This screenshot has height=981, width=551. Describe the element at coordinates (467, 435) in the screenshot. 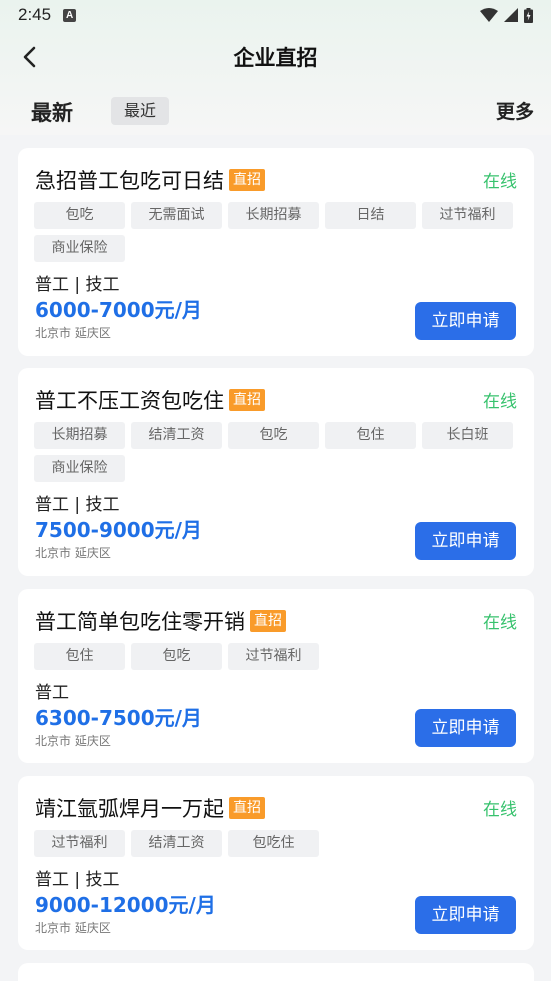

I see `job-tag: 长白班` at that location.